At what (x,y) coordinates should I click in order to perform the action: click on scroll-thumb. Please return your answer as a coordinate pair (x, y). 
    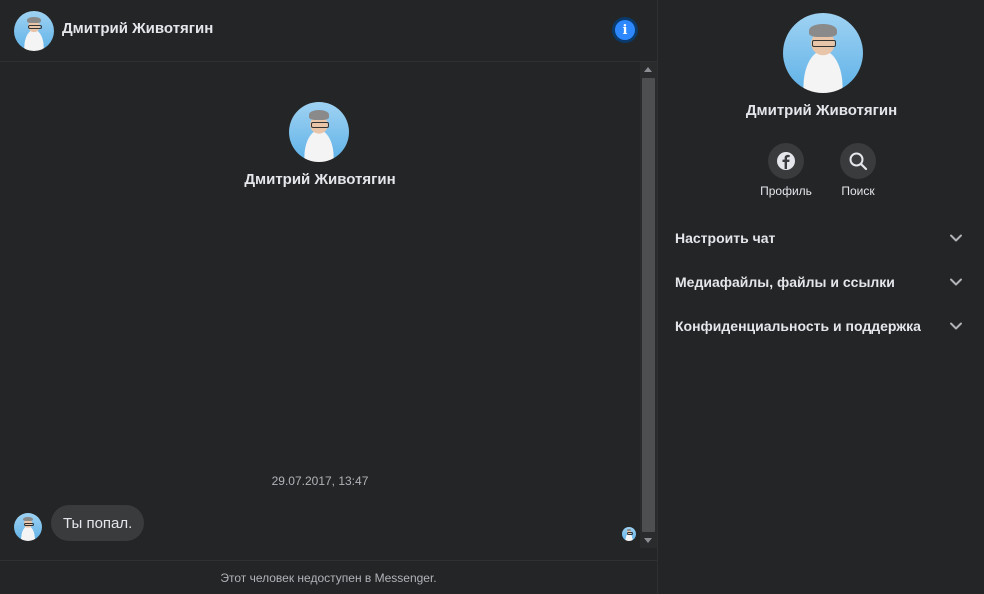
    Looking at the image, I should click on (648, 305).